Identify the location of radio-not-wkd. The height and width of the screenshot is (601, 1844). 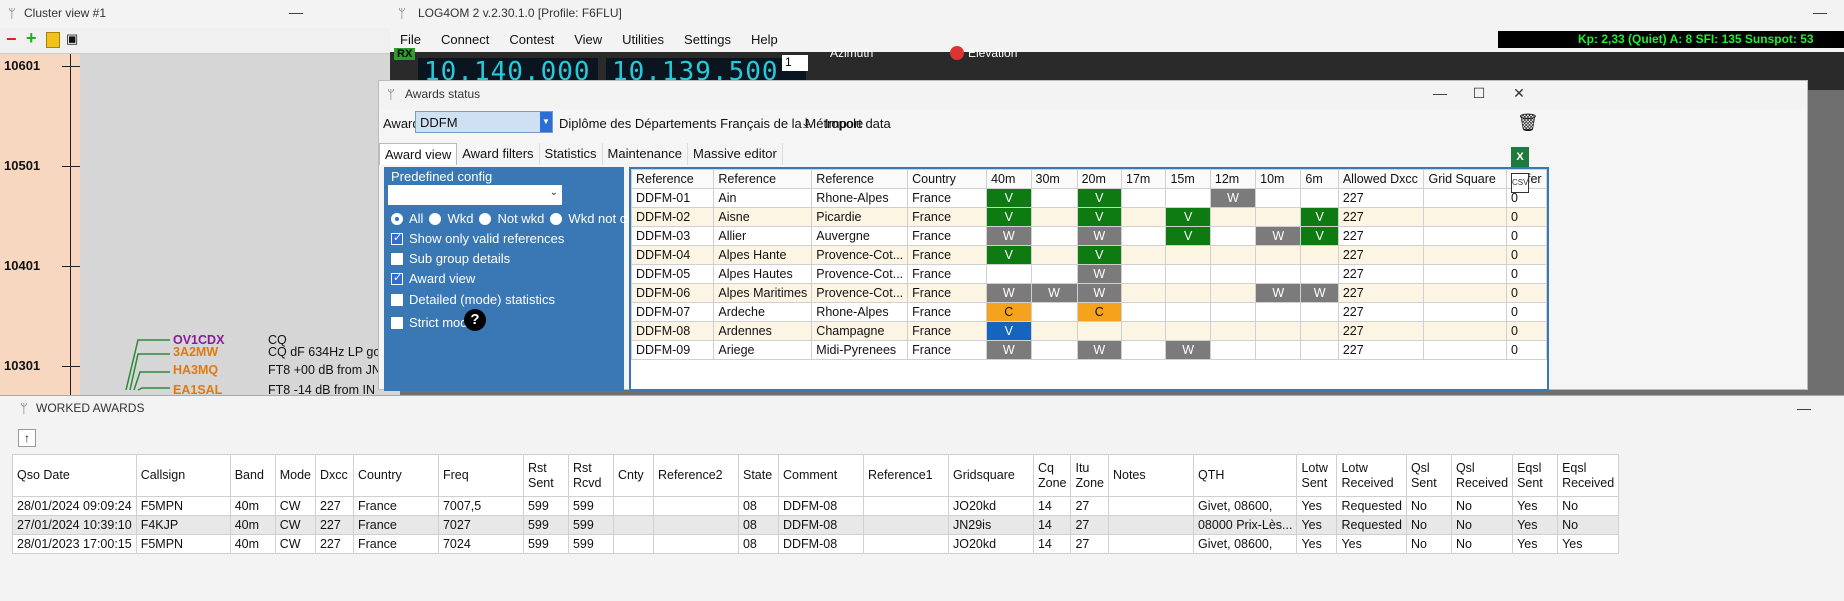
(485, 218).